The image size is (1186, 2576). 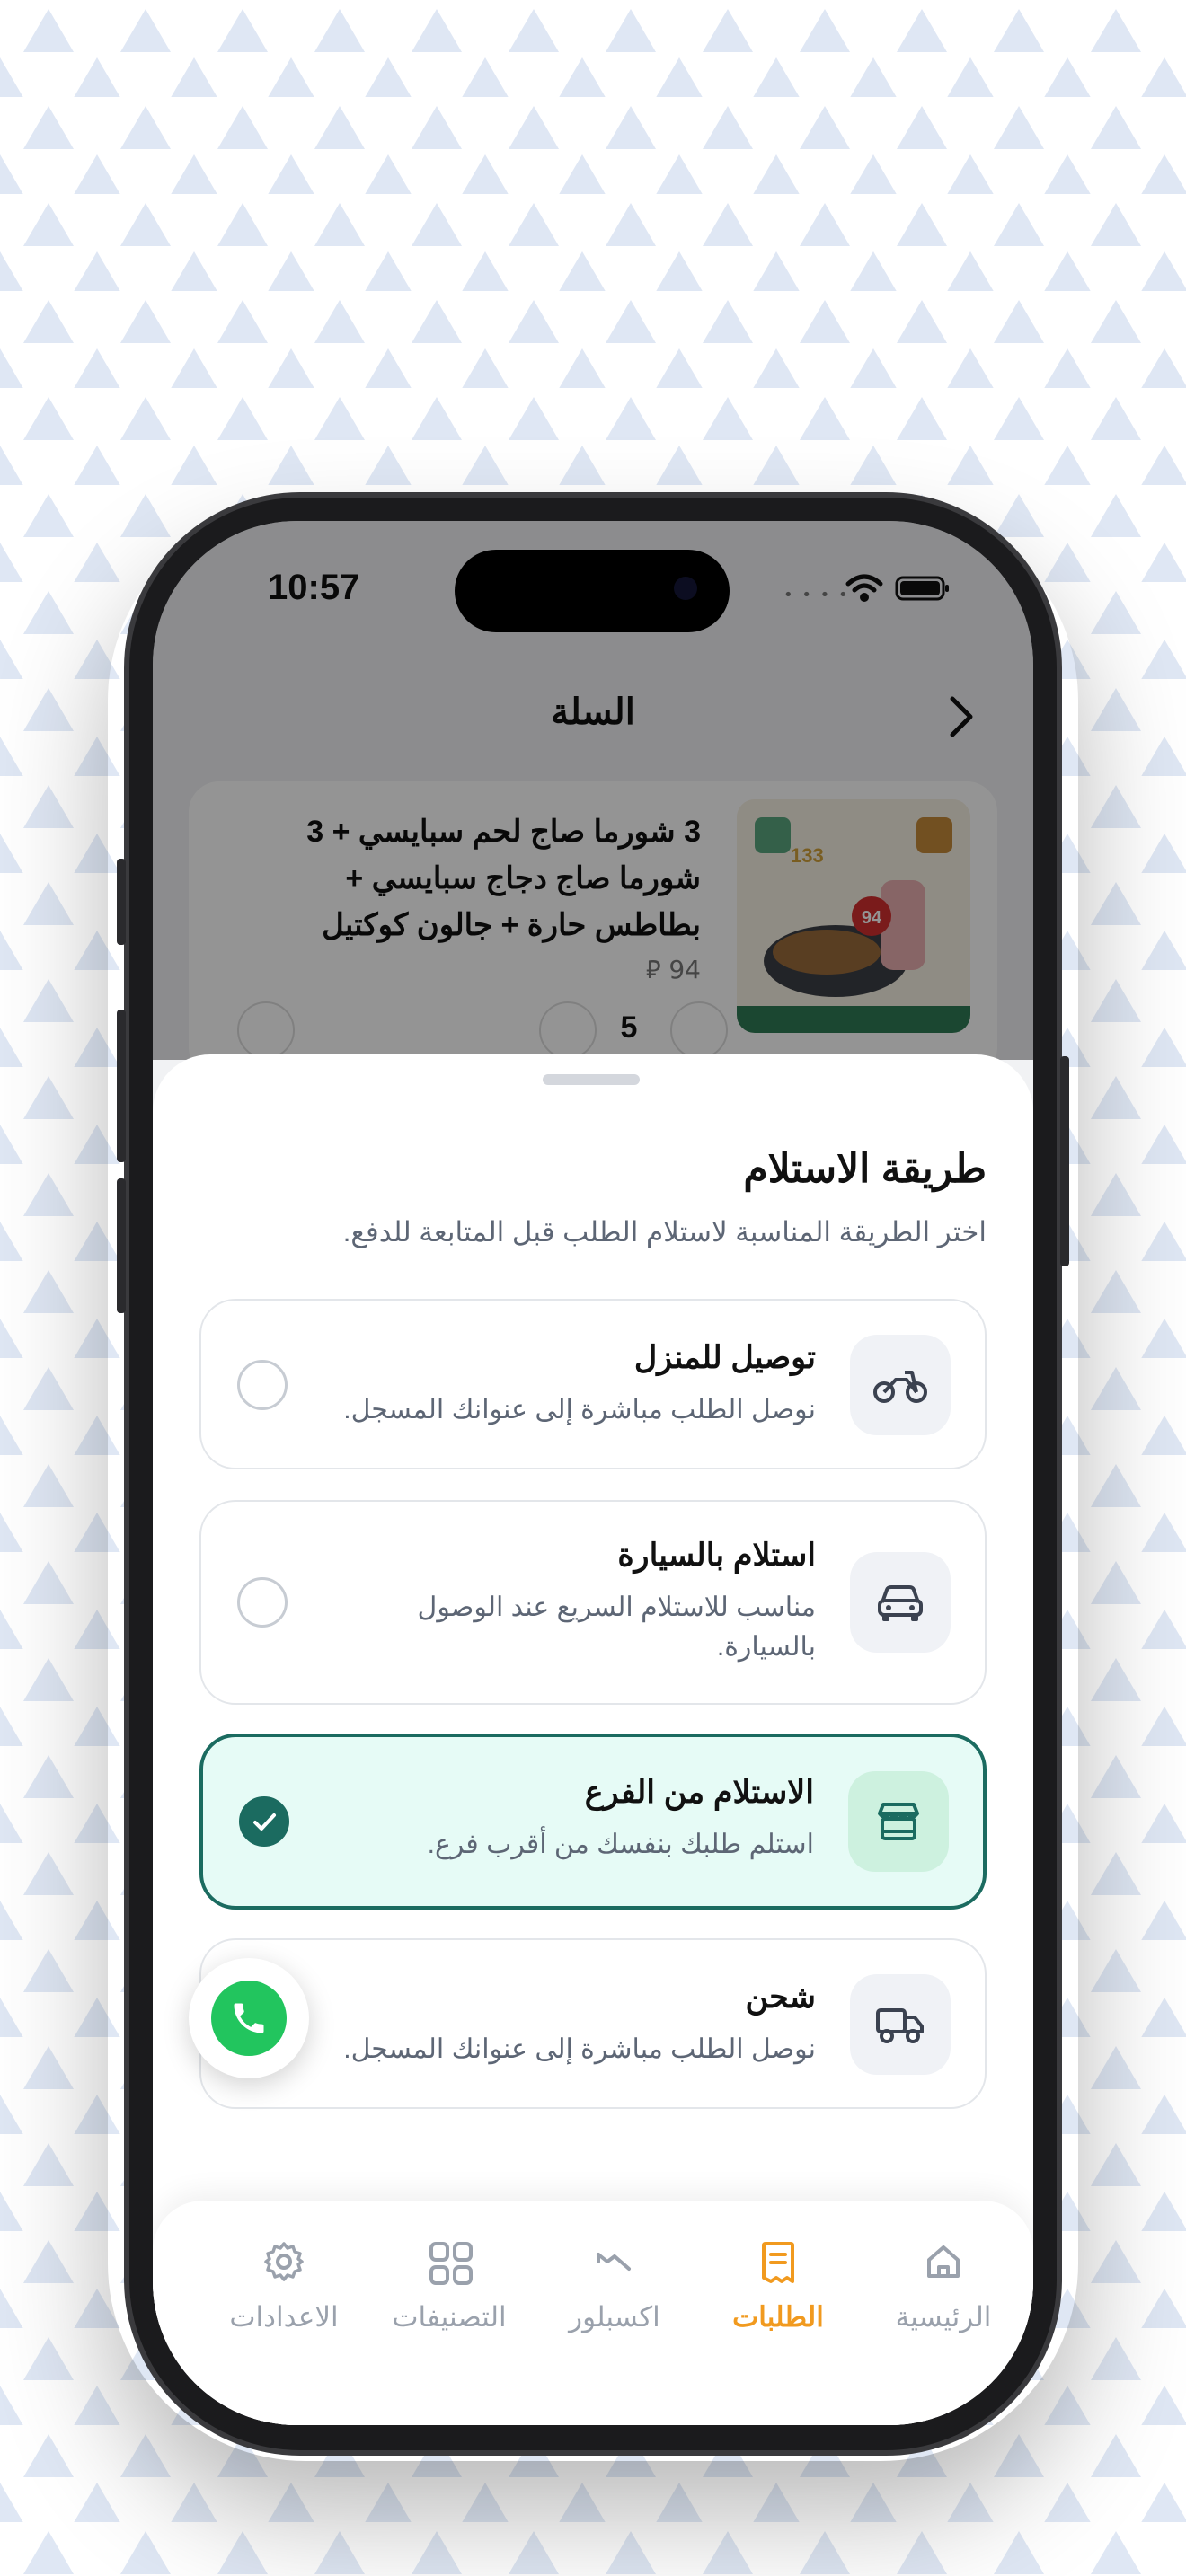 What do you see at coordinates (614, 2272) in the screenshot?
I see `tab-explore: اكسبلور` at bounding box center [614, 2272].